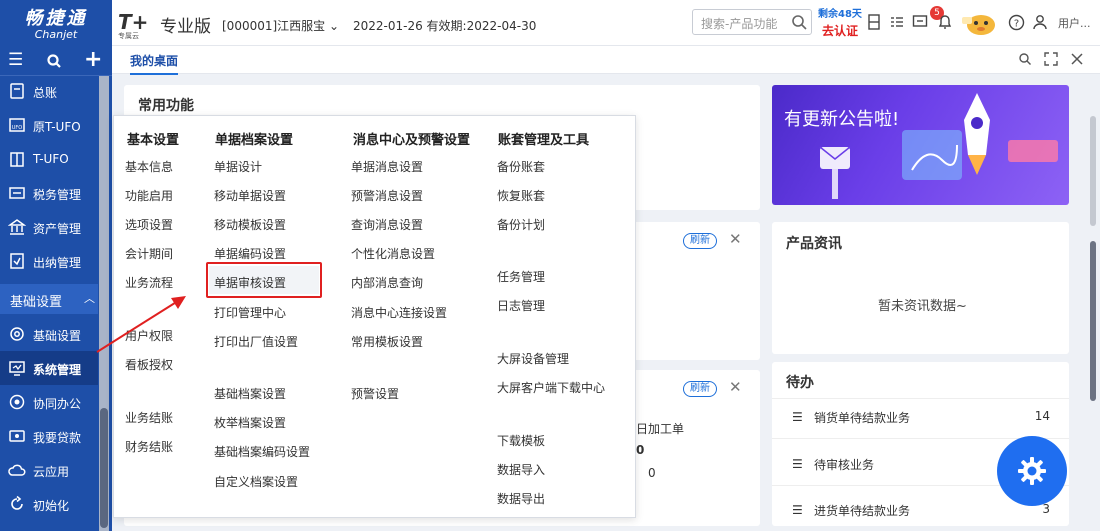 This screenshot has width=1100, height=531. I want to click on sidebar-item-label: 云应用, so click(51, 472).